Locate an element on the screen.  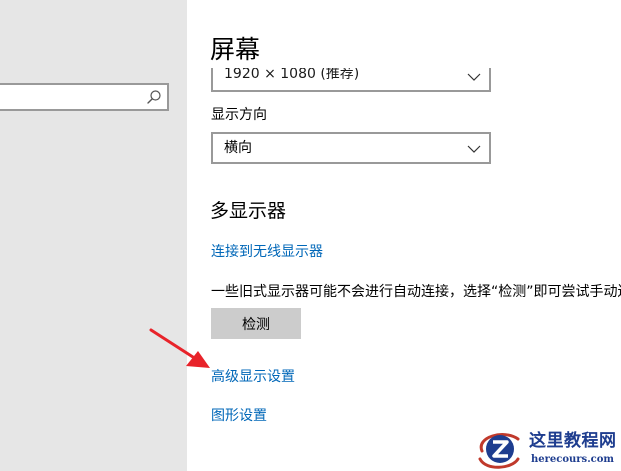
search-icon is located at coordinates (154, 97).